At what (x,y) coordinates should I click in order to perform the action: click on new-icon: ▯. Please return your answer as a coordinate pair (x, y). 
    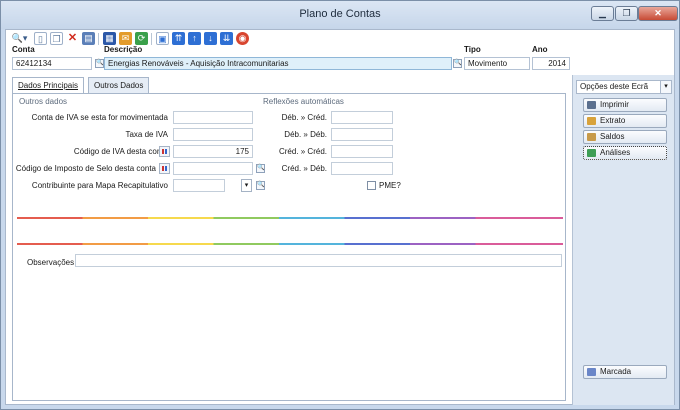
    Looking at the image, I should click on (40, 38).